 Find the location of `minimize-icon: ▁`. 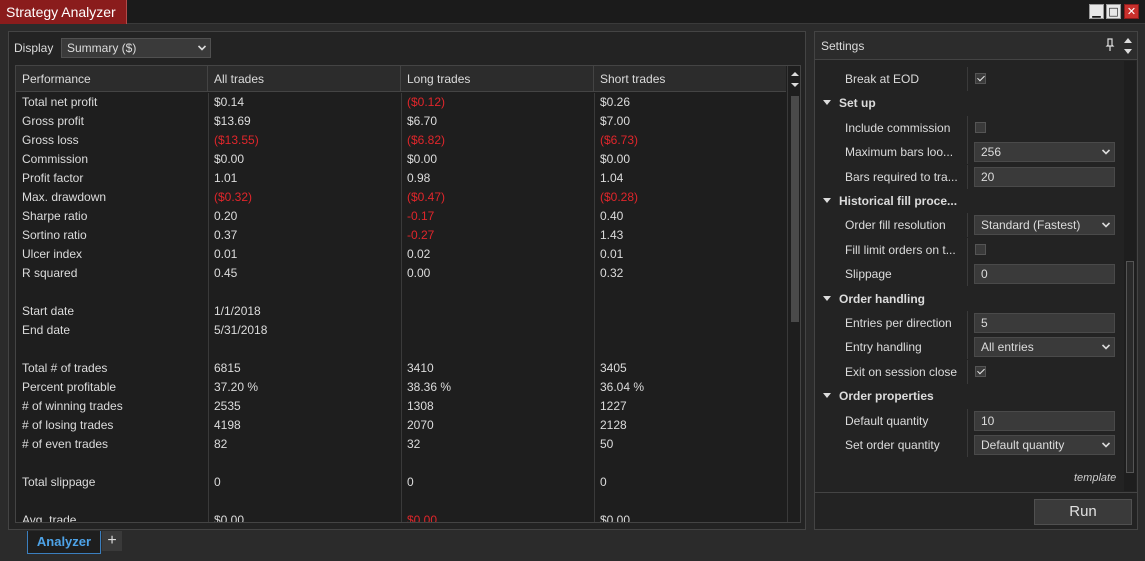

minimize-icon: ▁ is located at coordinates (1096, 11).